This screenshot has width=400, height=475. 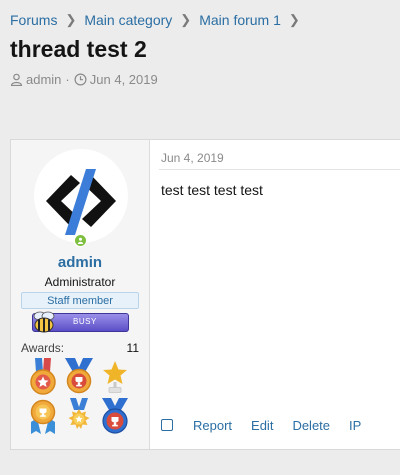 What do you see at coordinates (124, 79) in the screenshot?
I see `thread-date: Jun 4, 2019` at bounding box center [124, 79].